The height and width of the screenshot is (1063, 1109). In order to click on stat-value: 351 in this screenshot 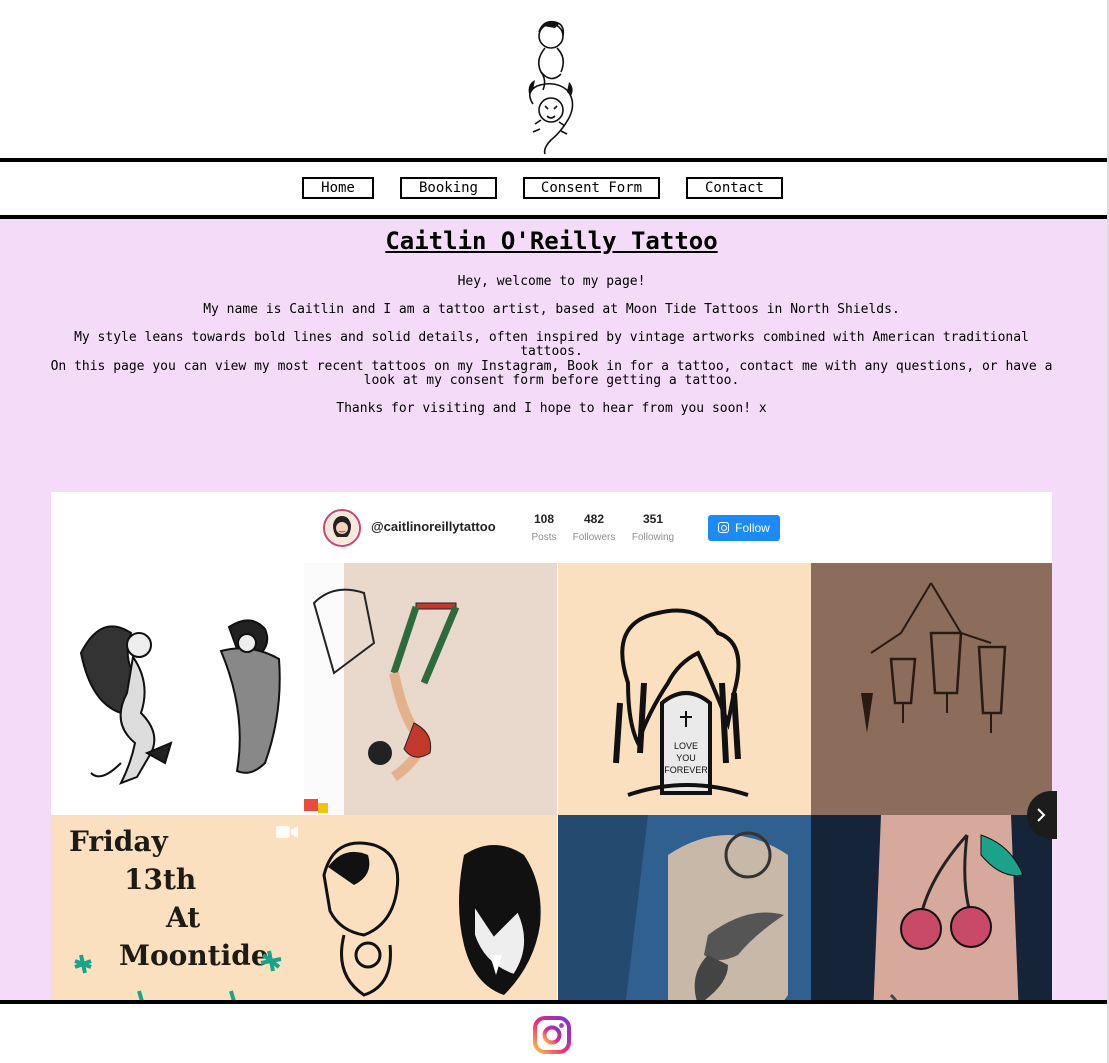, I will do `click(653, 519)`.